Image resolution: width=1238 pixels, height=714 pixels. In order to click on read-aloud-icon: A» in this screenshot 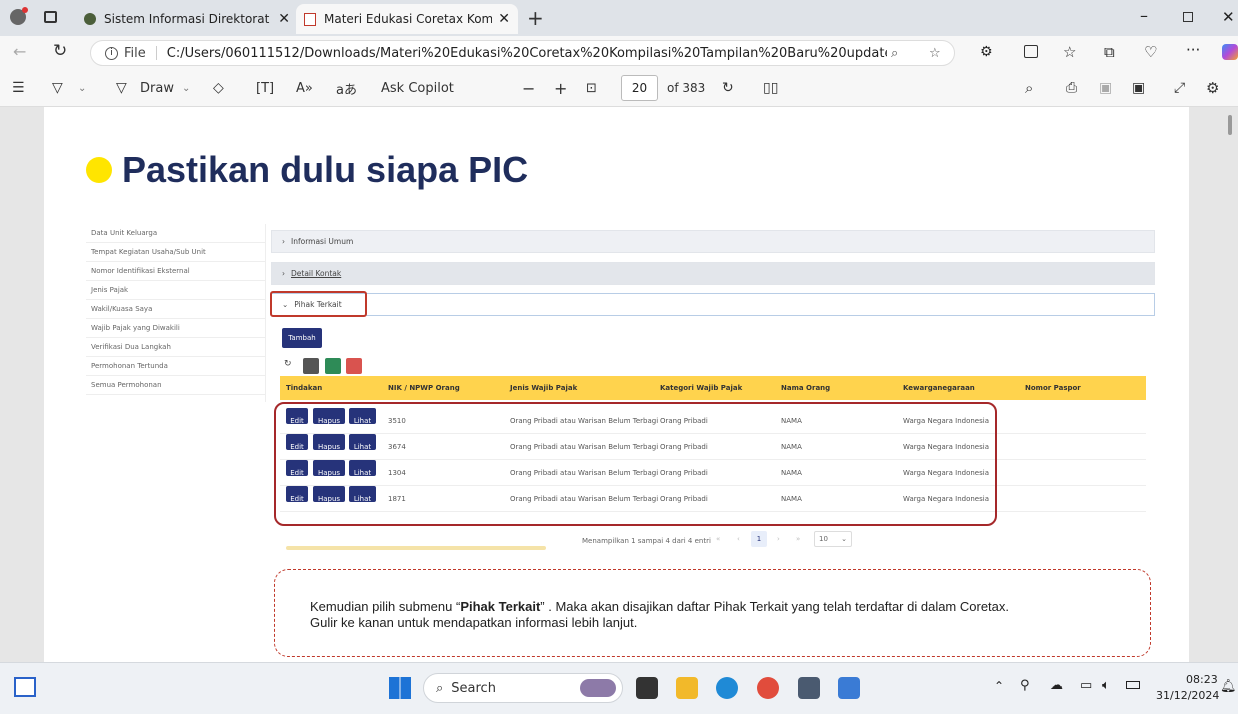, I will do `click(304, 88)`.